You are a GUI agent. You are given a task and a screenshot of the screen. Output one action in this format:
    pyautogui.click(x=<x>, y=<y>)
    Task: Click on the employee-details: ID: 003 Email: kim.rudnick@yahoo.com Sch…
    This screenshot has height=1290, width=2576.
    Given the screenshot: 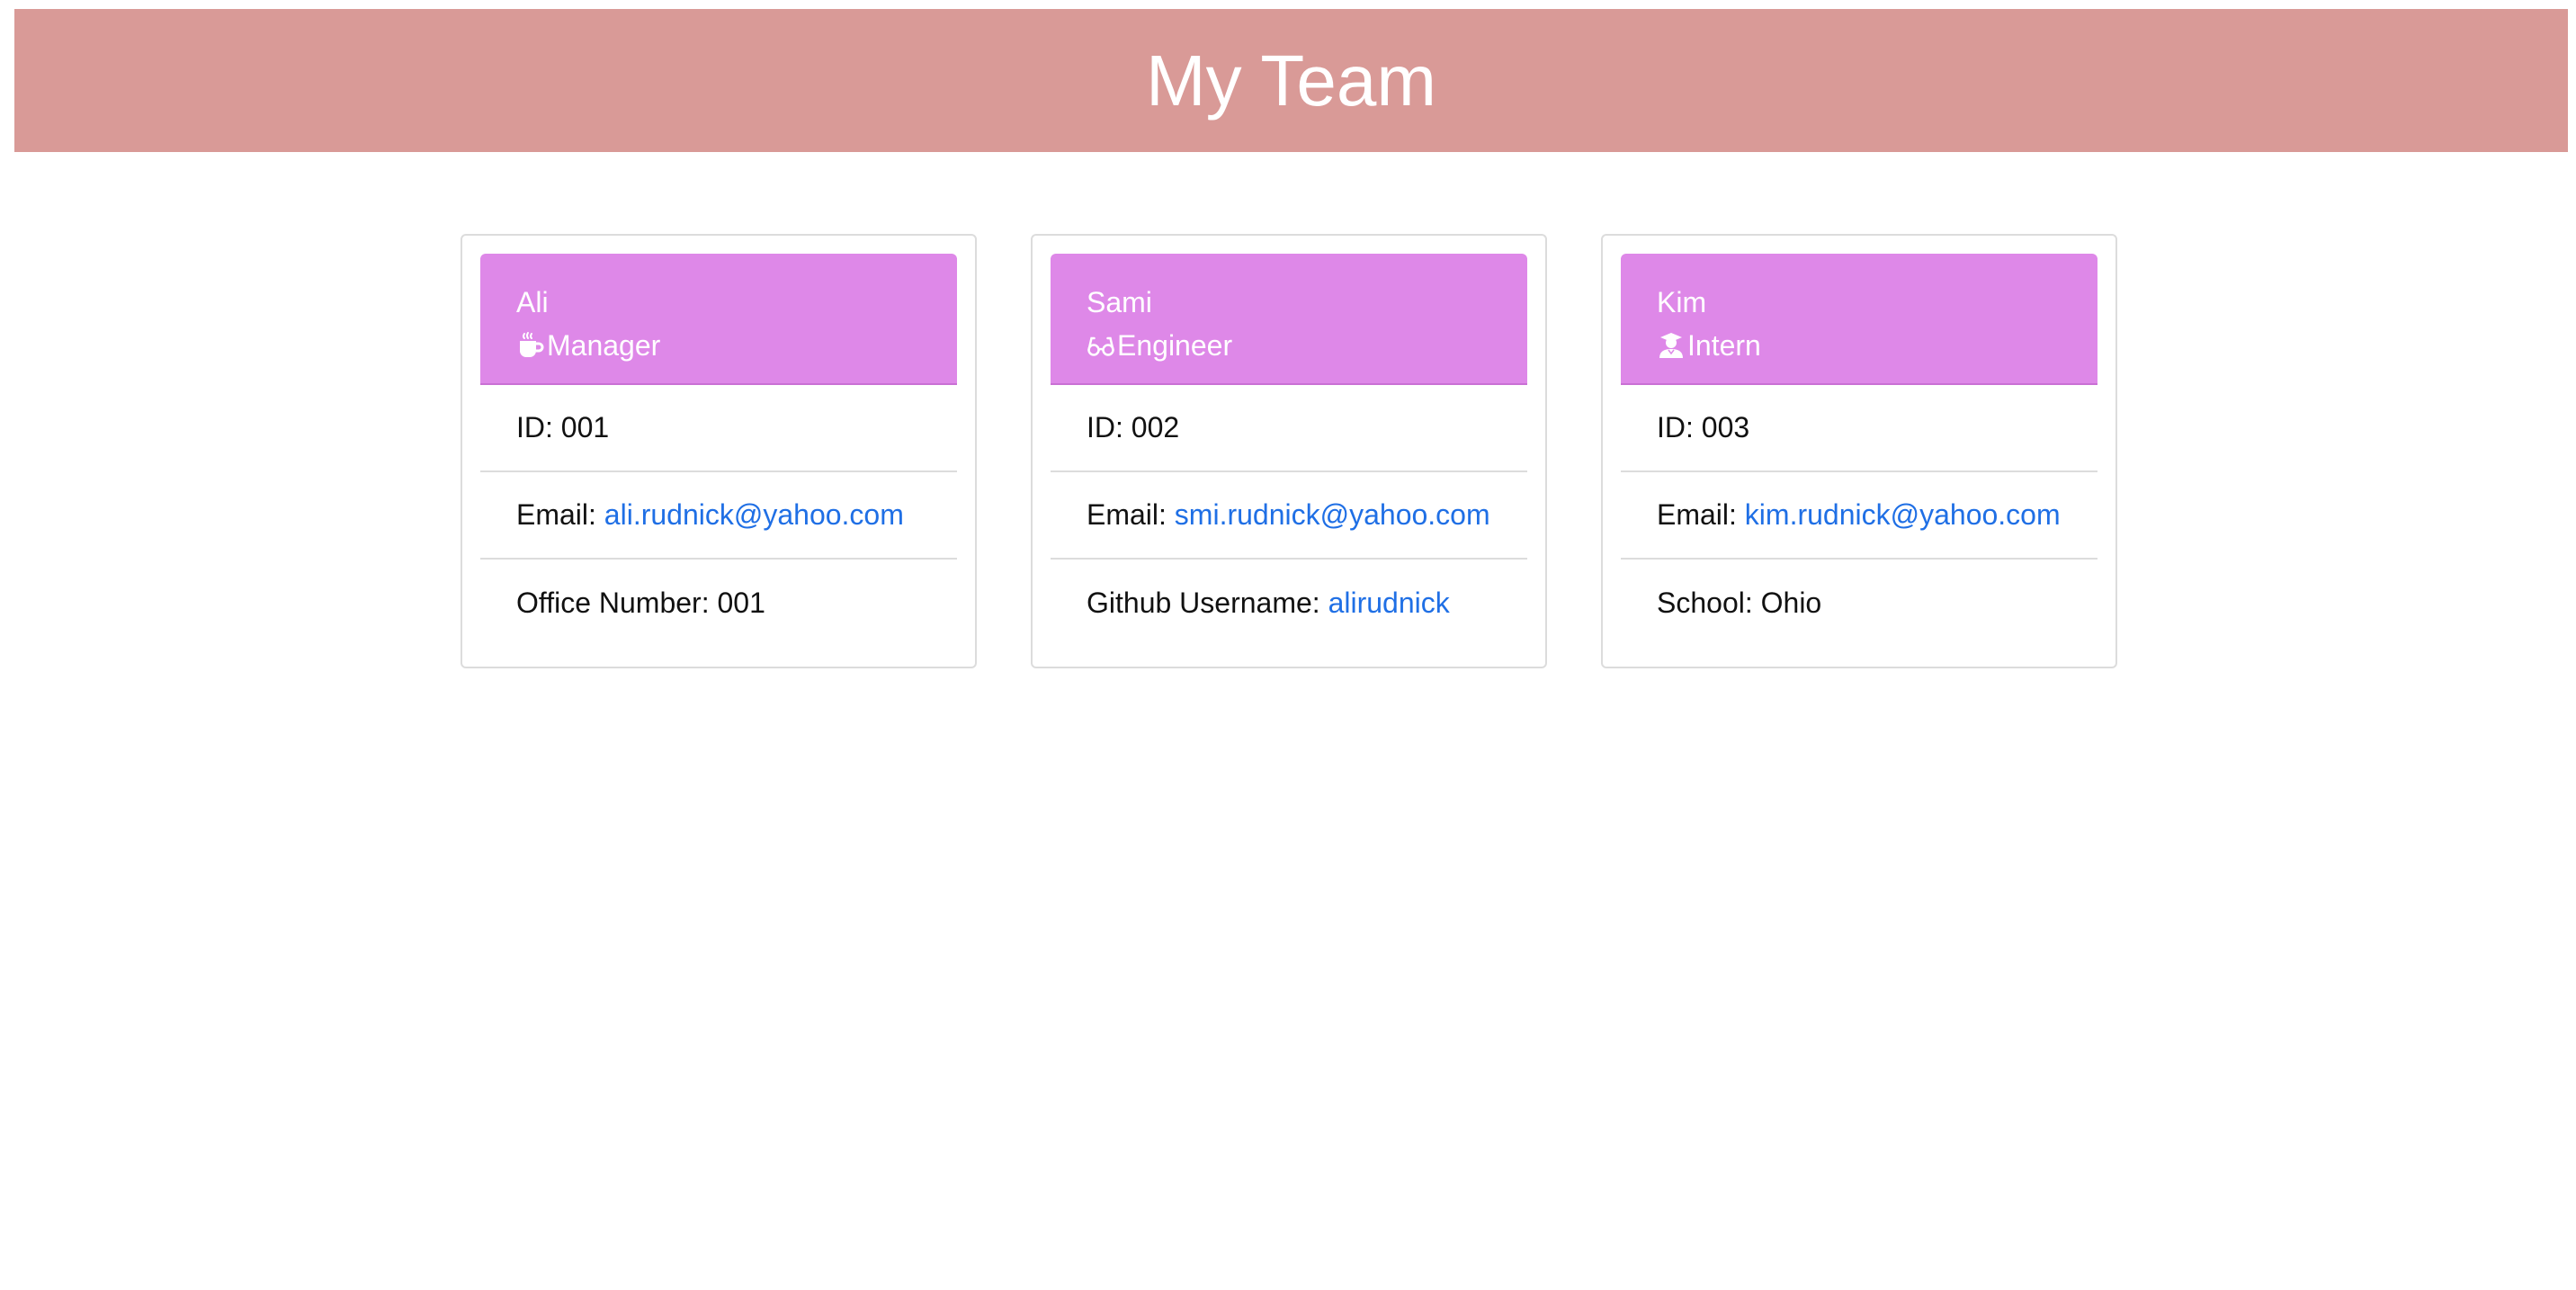 What is the action you would take?
    pyautogui.click(x=1859, y=516)
    